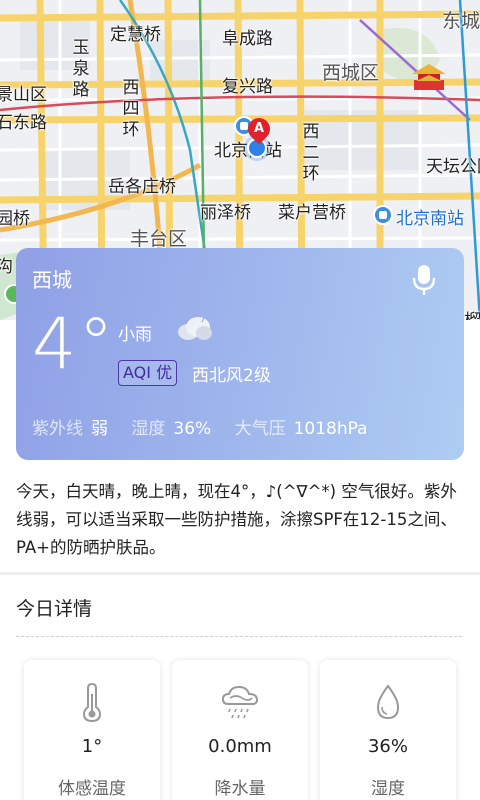  Describe the element at coordinates (472, 313) in the screenshot. I see `map-label-liu: 榴` at that location.